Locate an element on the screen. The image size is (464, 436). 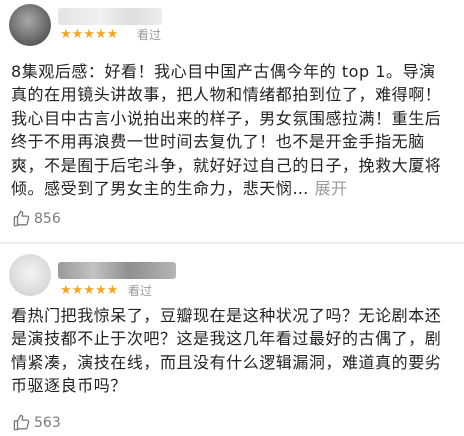
expand-link: 展开 is located at coordinates (331, 188).